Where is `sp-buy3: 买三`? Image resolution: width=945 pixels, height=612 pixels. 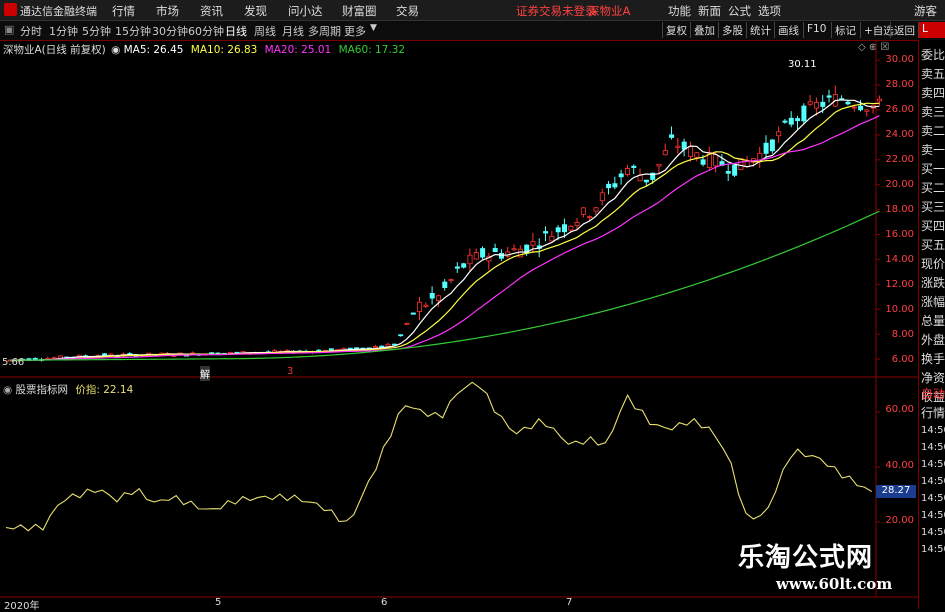
sp-buy3: 买三 is located at coordinates (933, 207).